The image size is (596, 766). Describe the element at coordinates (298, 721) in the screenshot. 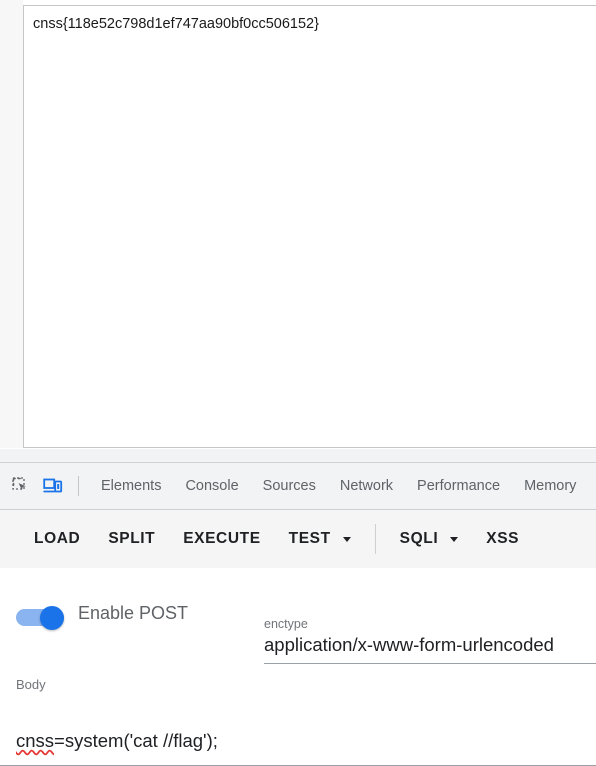

I see `body-field: Body cnss=system('cat //flag');` at that location.